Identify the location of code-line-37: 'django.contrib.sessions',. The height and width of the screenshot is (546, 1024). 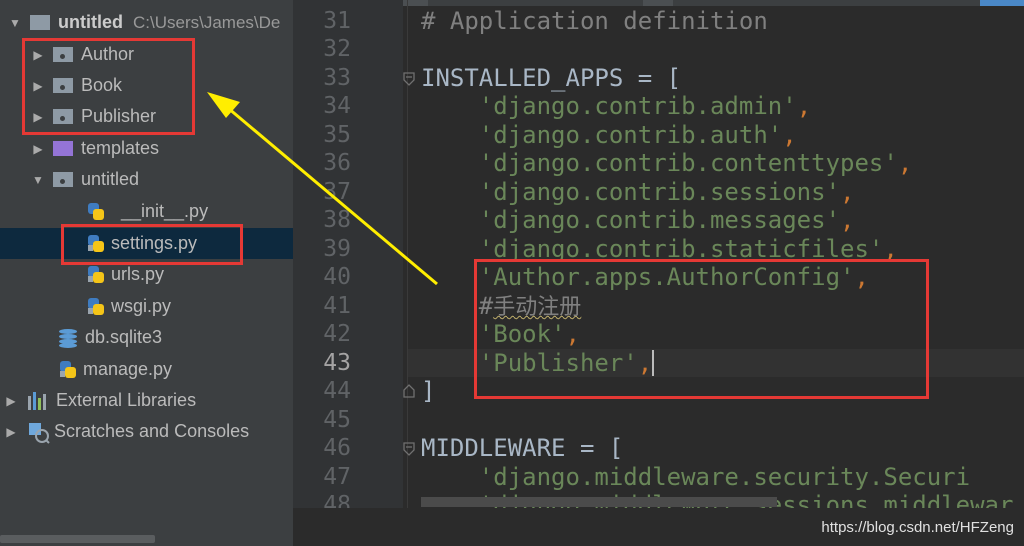
(638, 192).